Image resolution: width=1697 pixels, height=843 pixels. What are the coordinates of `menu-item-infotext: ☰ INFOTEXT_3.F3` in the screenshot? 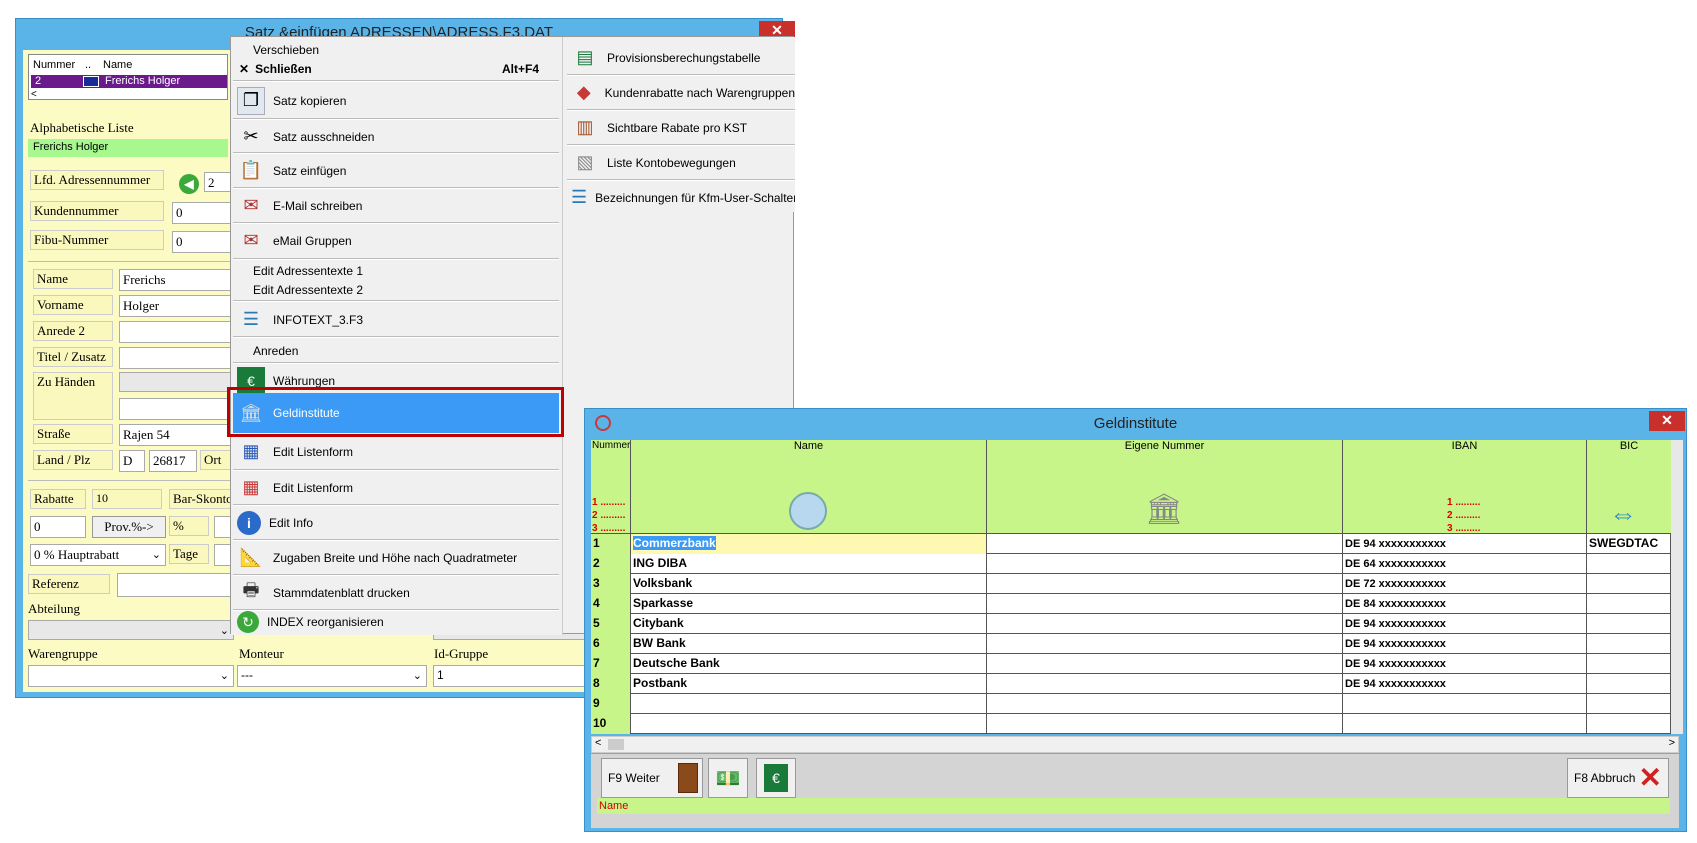 It's located at (396, 319).